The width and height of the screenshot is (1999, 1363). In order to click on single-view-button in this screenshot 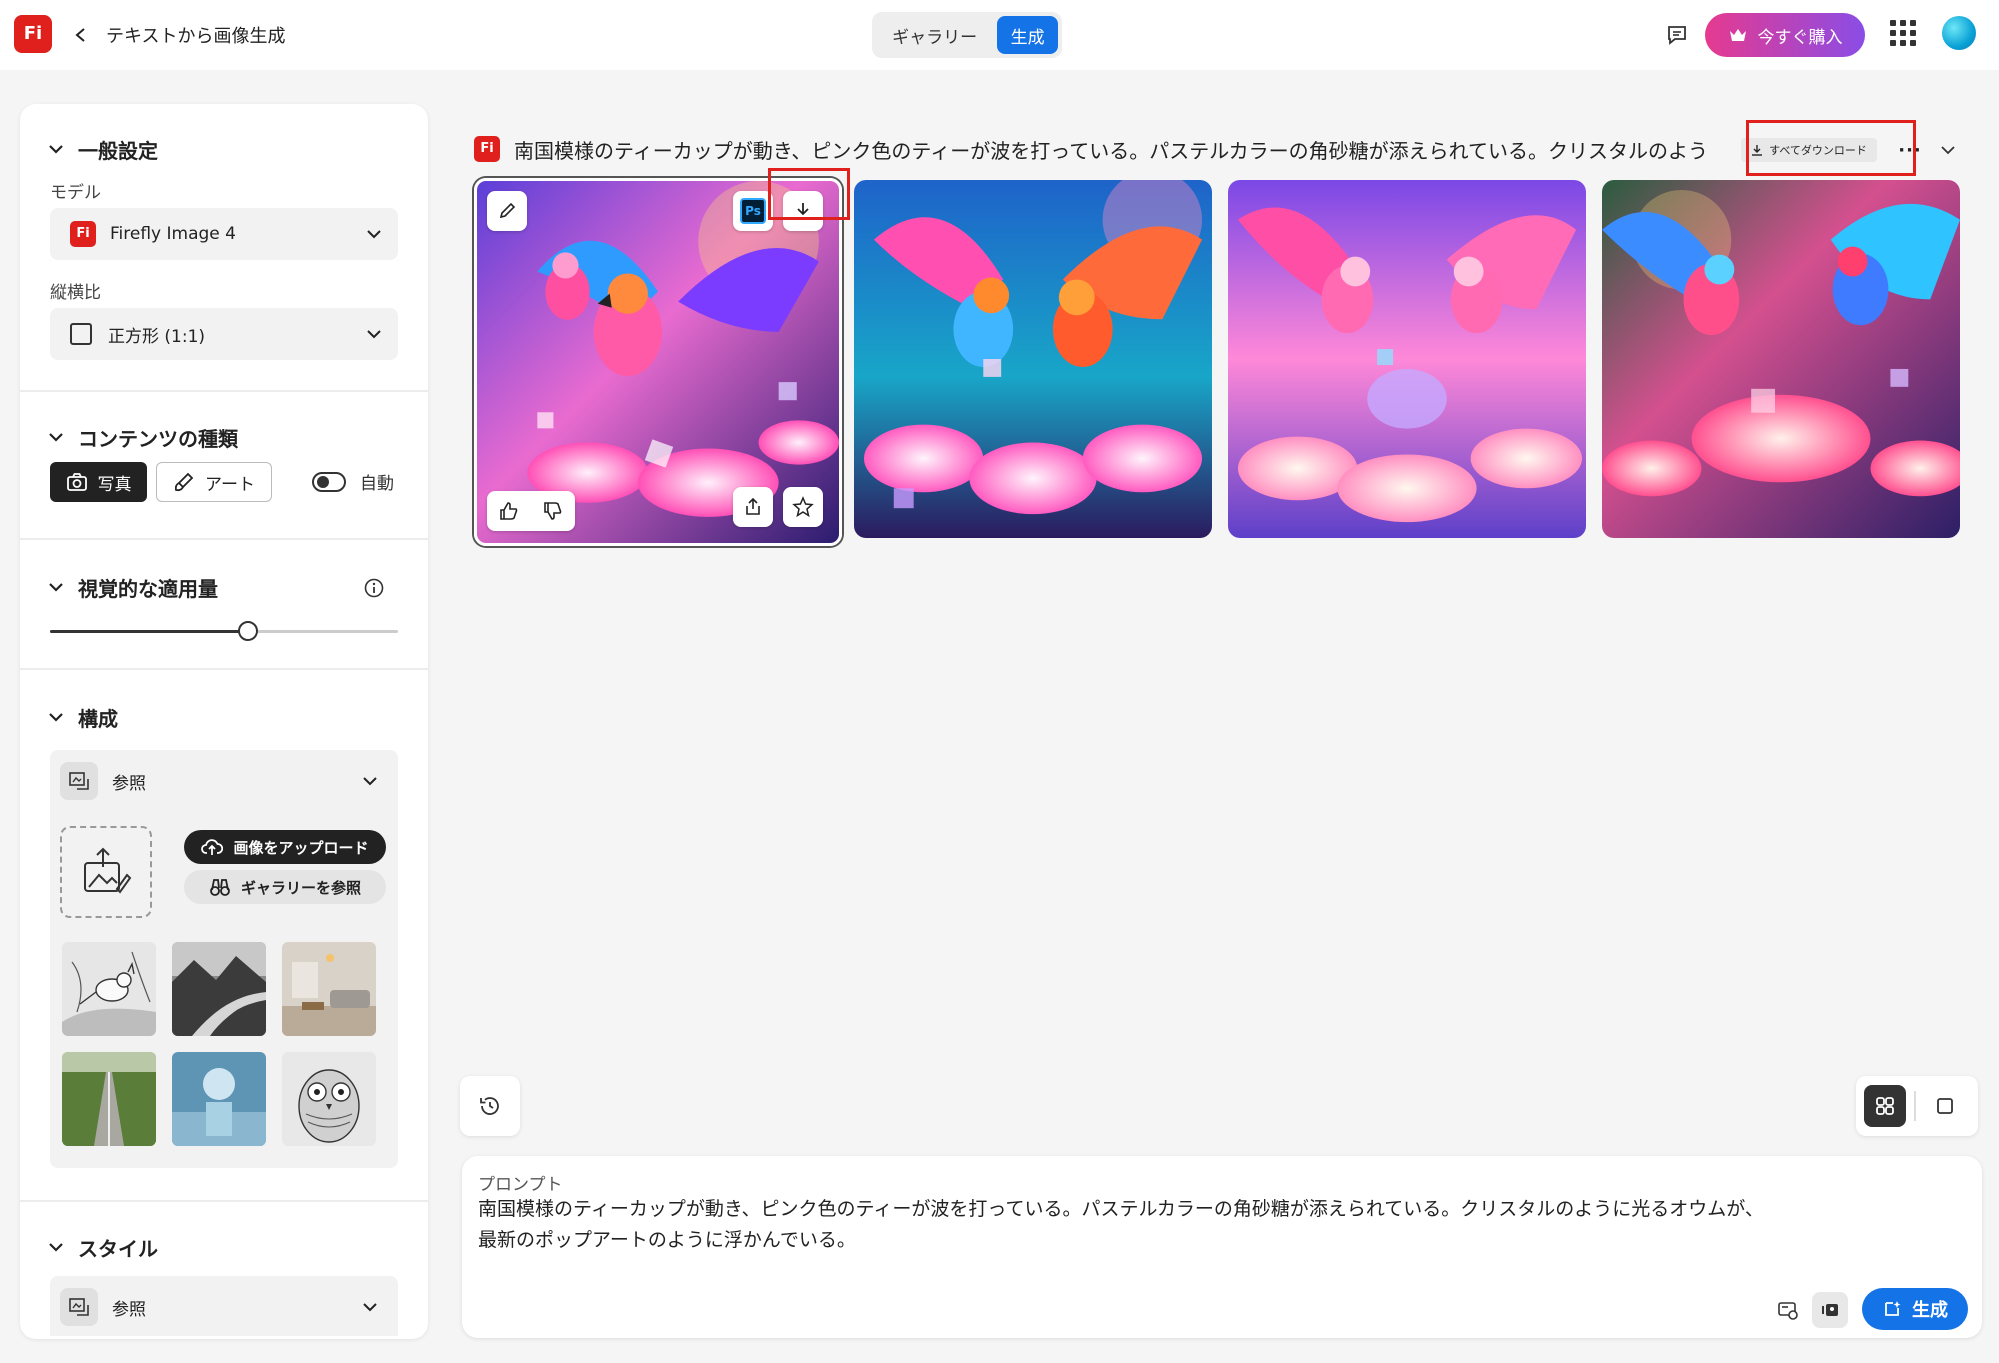, I will do `click(1945, 1106)`.